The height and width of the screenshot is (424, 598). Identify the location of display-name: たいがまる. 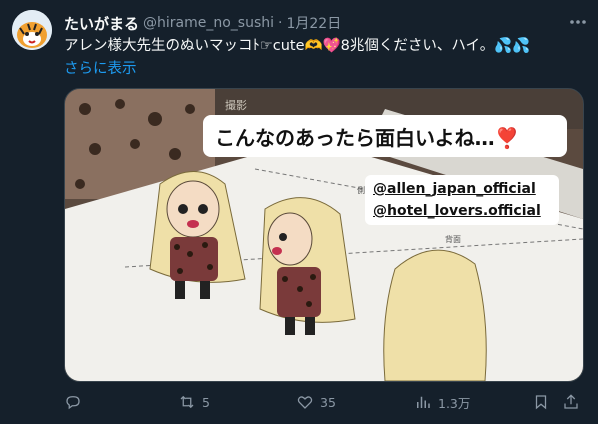
(101, 23).